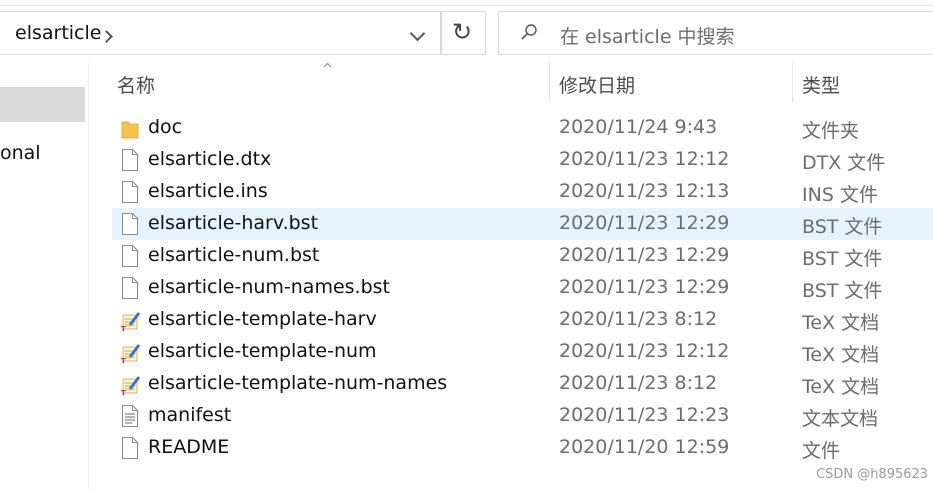 Image resolution: width=933 pixels, height=490 pixels. Describe the element at coordinates (88, 276) in the screenshot. I see `nav-pane-divider` at that location.